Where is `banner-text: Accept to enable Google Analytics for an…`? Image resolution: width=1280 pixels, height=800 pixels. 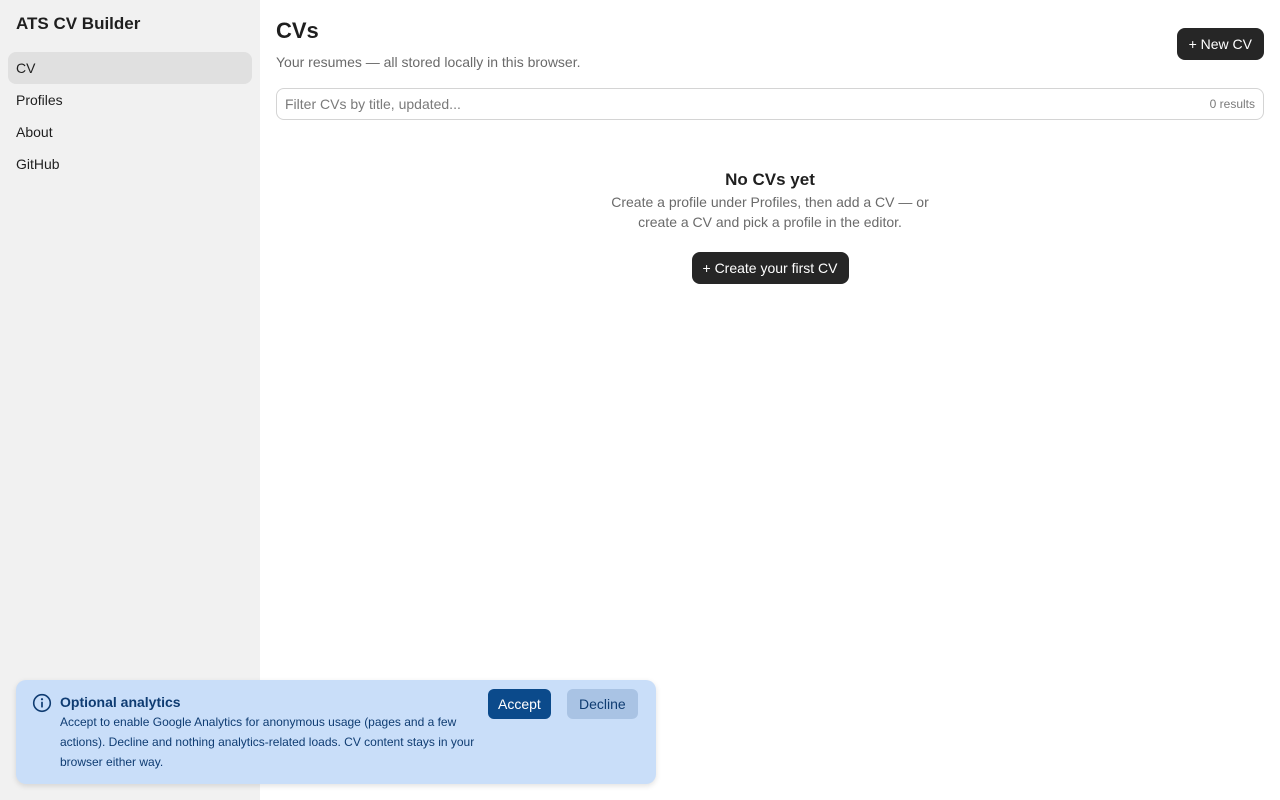
banner-text: Accept to enable Google Analytics for an… is located at coordinates (267, 742).